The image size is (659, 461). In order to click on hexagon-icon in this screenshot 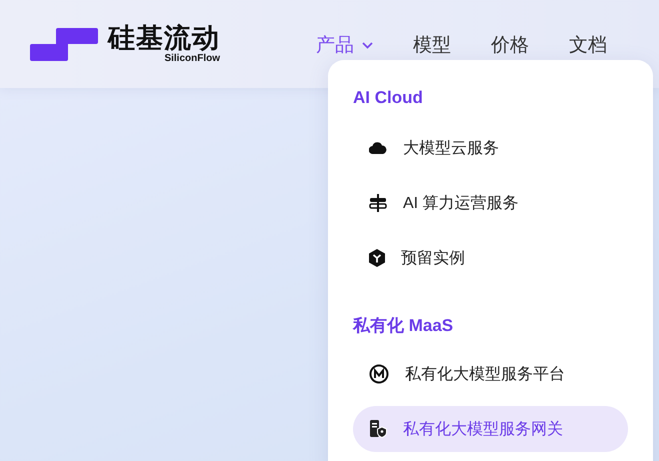, I will do `click(377, 258)`.